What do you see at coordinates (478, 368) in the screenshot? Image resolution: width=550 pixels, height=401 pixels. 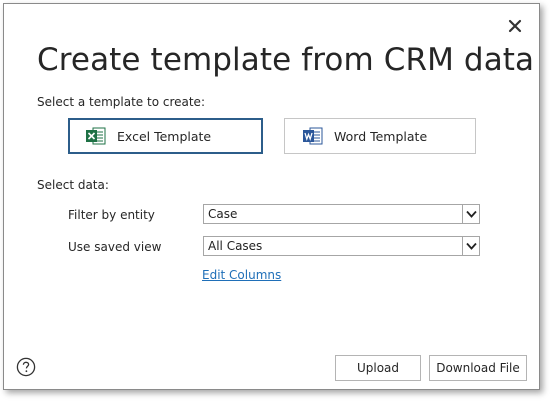 I see `download-file-button: Download File` at bounding box center [478, 368].